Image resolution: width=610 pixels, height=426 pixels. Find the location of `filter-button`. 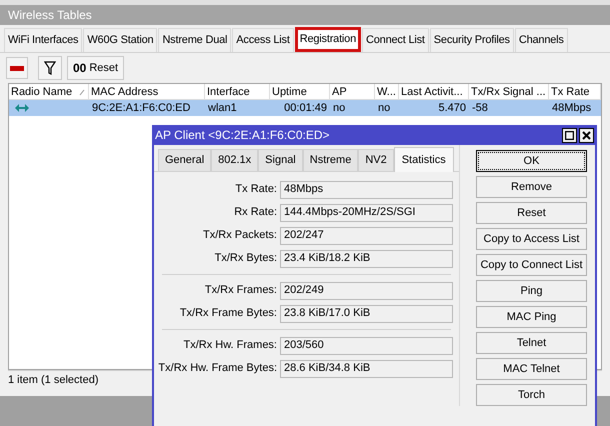

filter-button is located at coordinates (50, 68).